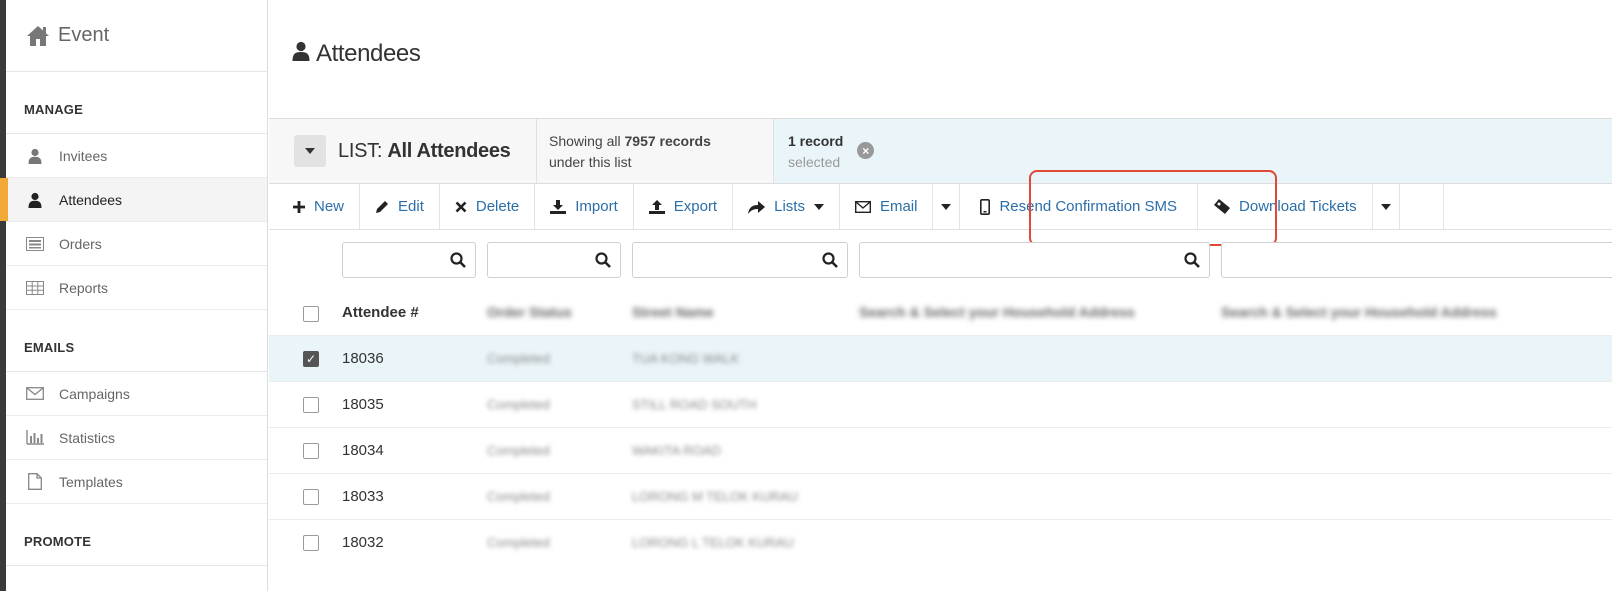  I want to click on bar-chart-icon, so click(35, 438).